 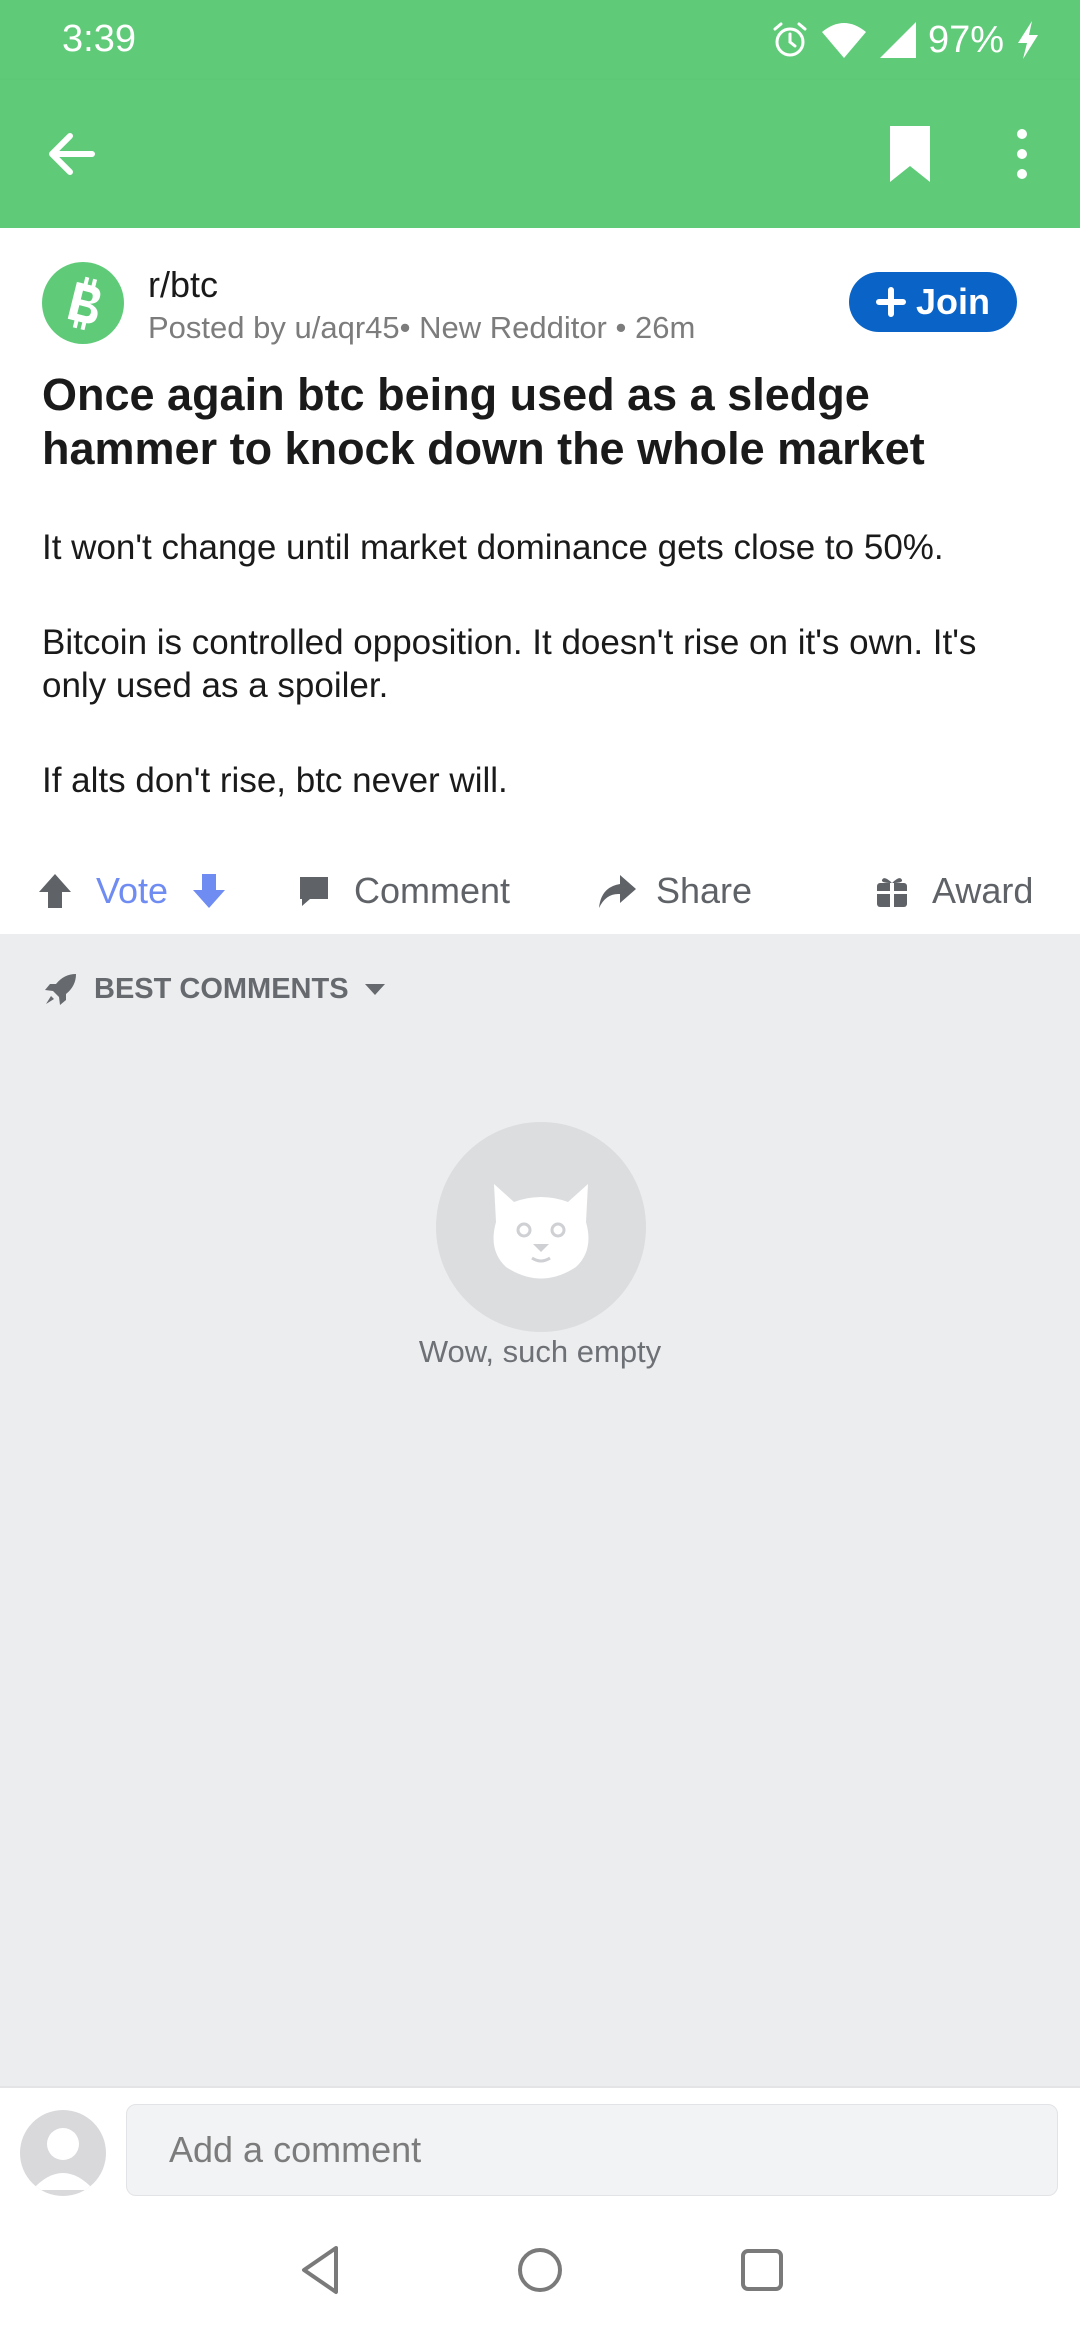 What do you see at coordinates (60, 989) in the screenshot?
I see `rocket-icon` at bounding box center [60, 989].